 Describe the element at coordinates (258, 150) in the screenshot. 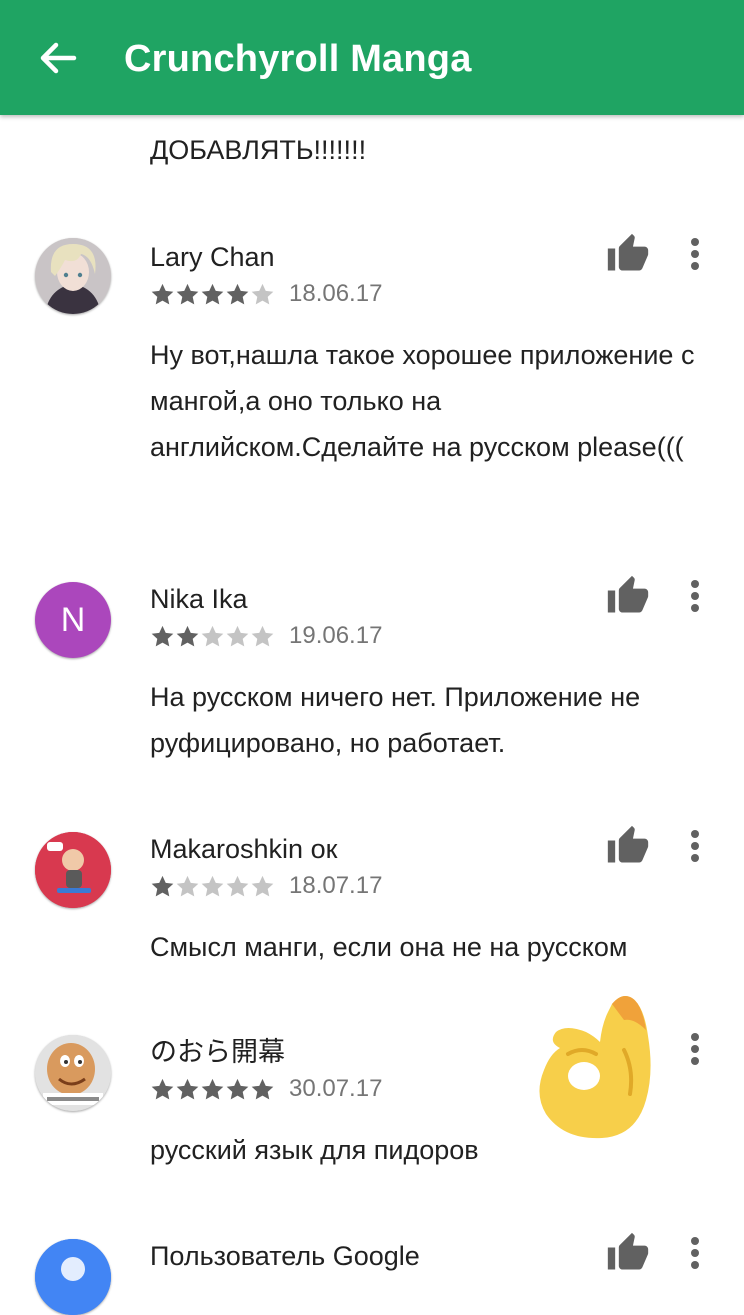

I see `review-text-partial: ДОБАВЛЯТЬ!!!!!!!` at that location.